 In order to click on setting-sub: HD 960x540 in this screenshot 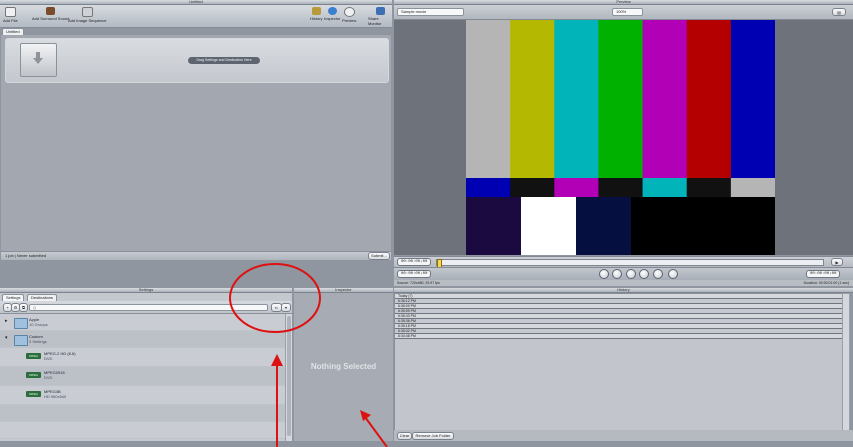, I will do `click(55, 396)`.